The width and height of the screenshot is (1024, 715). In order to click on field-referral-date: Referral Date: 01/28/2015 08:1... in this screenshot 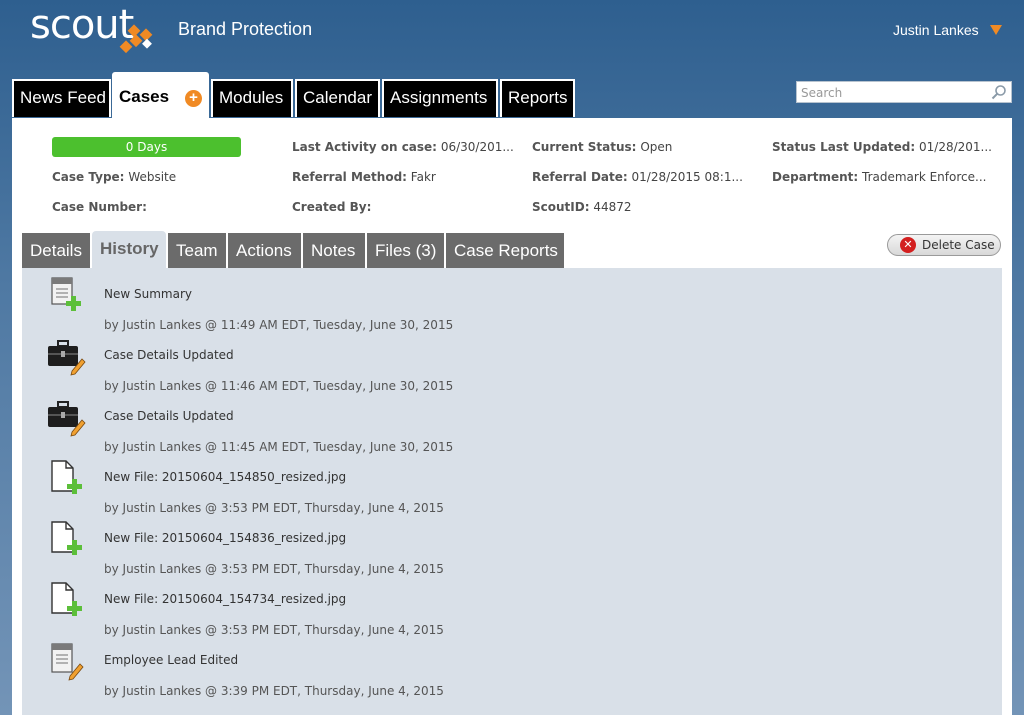, I will do `click(643, 177)`.